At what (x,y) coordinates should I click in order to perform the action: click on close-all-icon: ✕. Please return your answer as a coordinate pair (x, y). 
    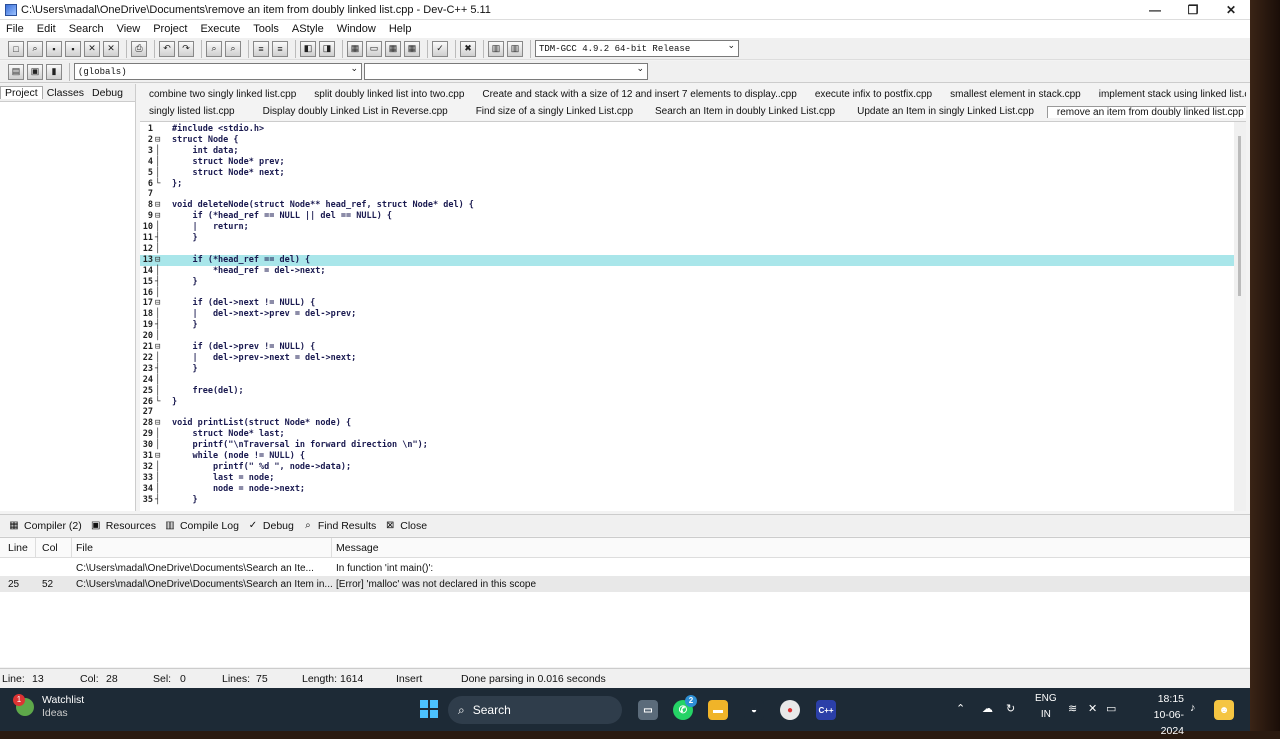
    Looking at the image, I should click on (111, 48).